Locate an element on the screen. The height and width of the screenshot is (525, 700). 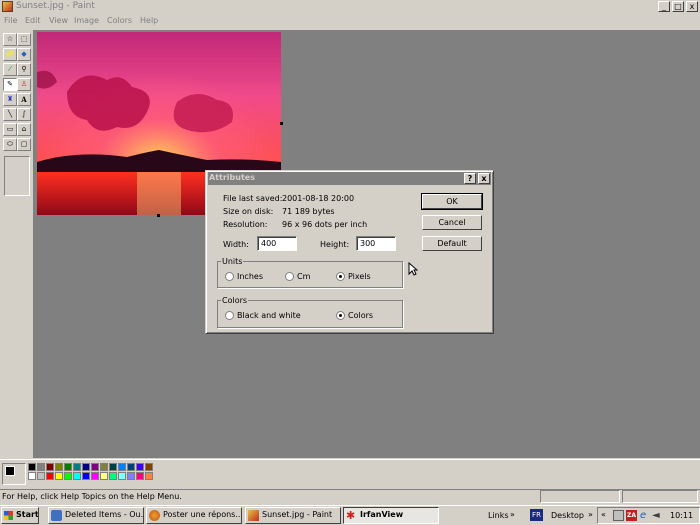
polygon-tool: ⌂ is located at coordinates (24, 129).